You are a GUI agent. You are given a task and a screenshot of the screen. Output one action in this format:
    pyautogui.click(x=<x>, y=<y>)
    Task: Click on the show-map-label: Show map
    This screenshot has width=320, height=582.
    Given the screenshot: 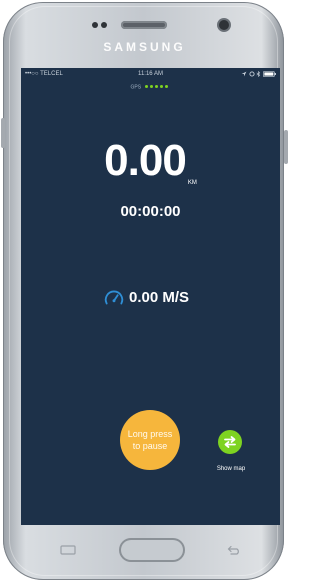 What is the action you would take?
    pyautogui.click(x=231, y=469)
    